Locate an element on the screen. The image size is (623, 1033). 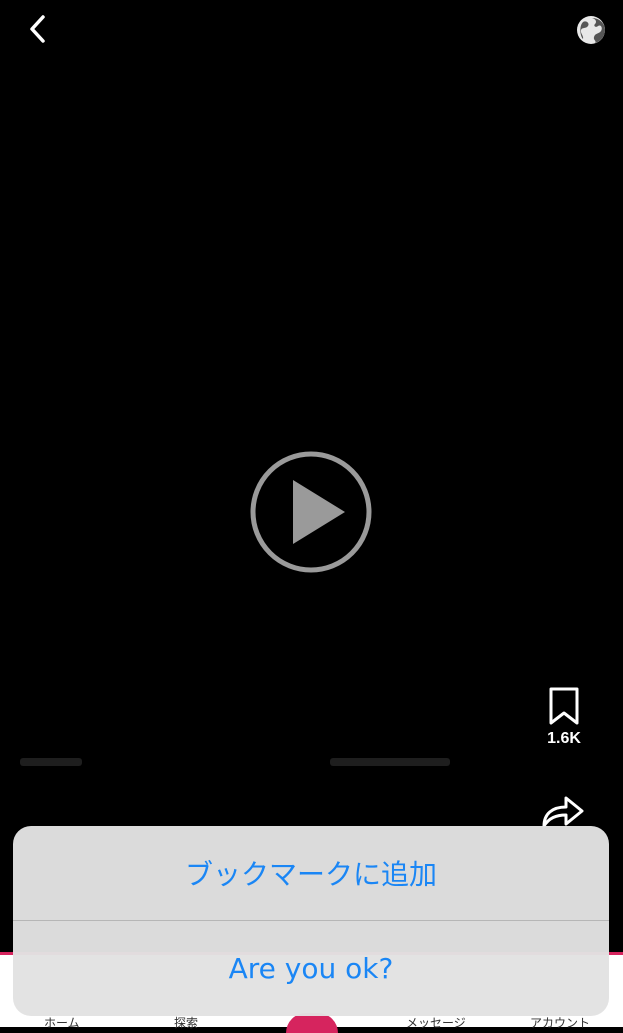
back-button is located at coordinates (38, 29).